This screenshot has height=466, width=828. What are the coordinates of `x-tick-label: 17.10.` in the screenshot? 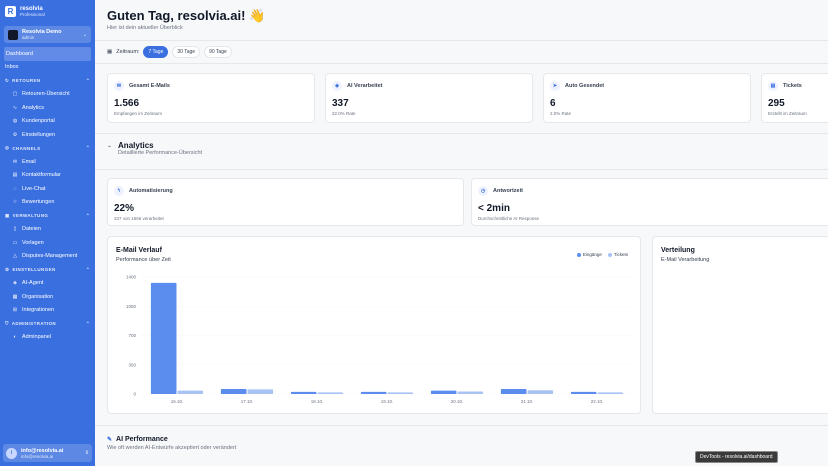 It's located at (247, 401).